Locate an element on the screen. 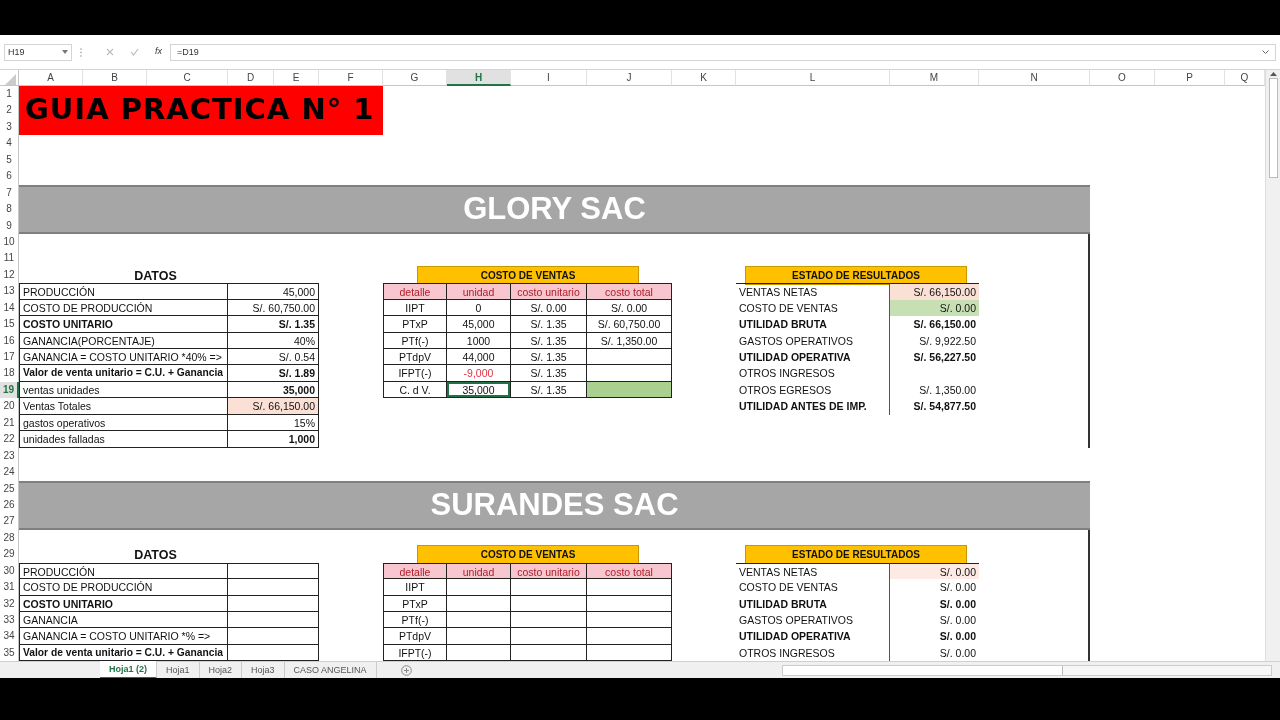 The image size is (1280, 720). table-cell: GASTOS OPERATIVOS is located at coordinates (813, 620).